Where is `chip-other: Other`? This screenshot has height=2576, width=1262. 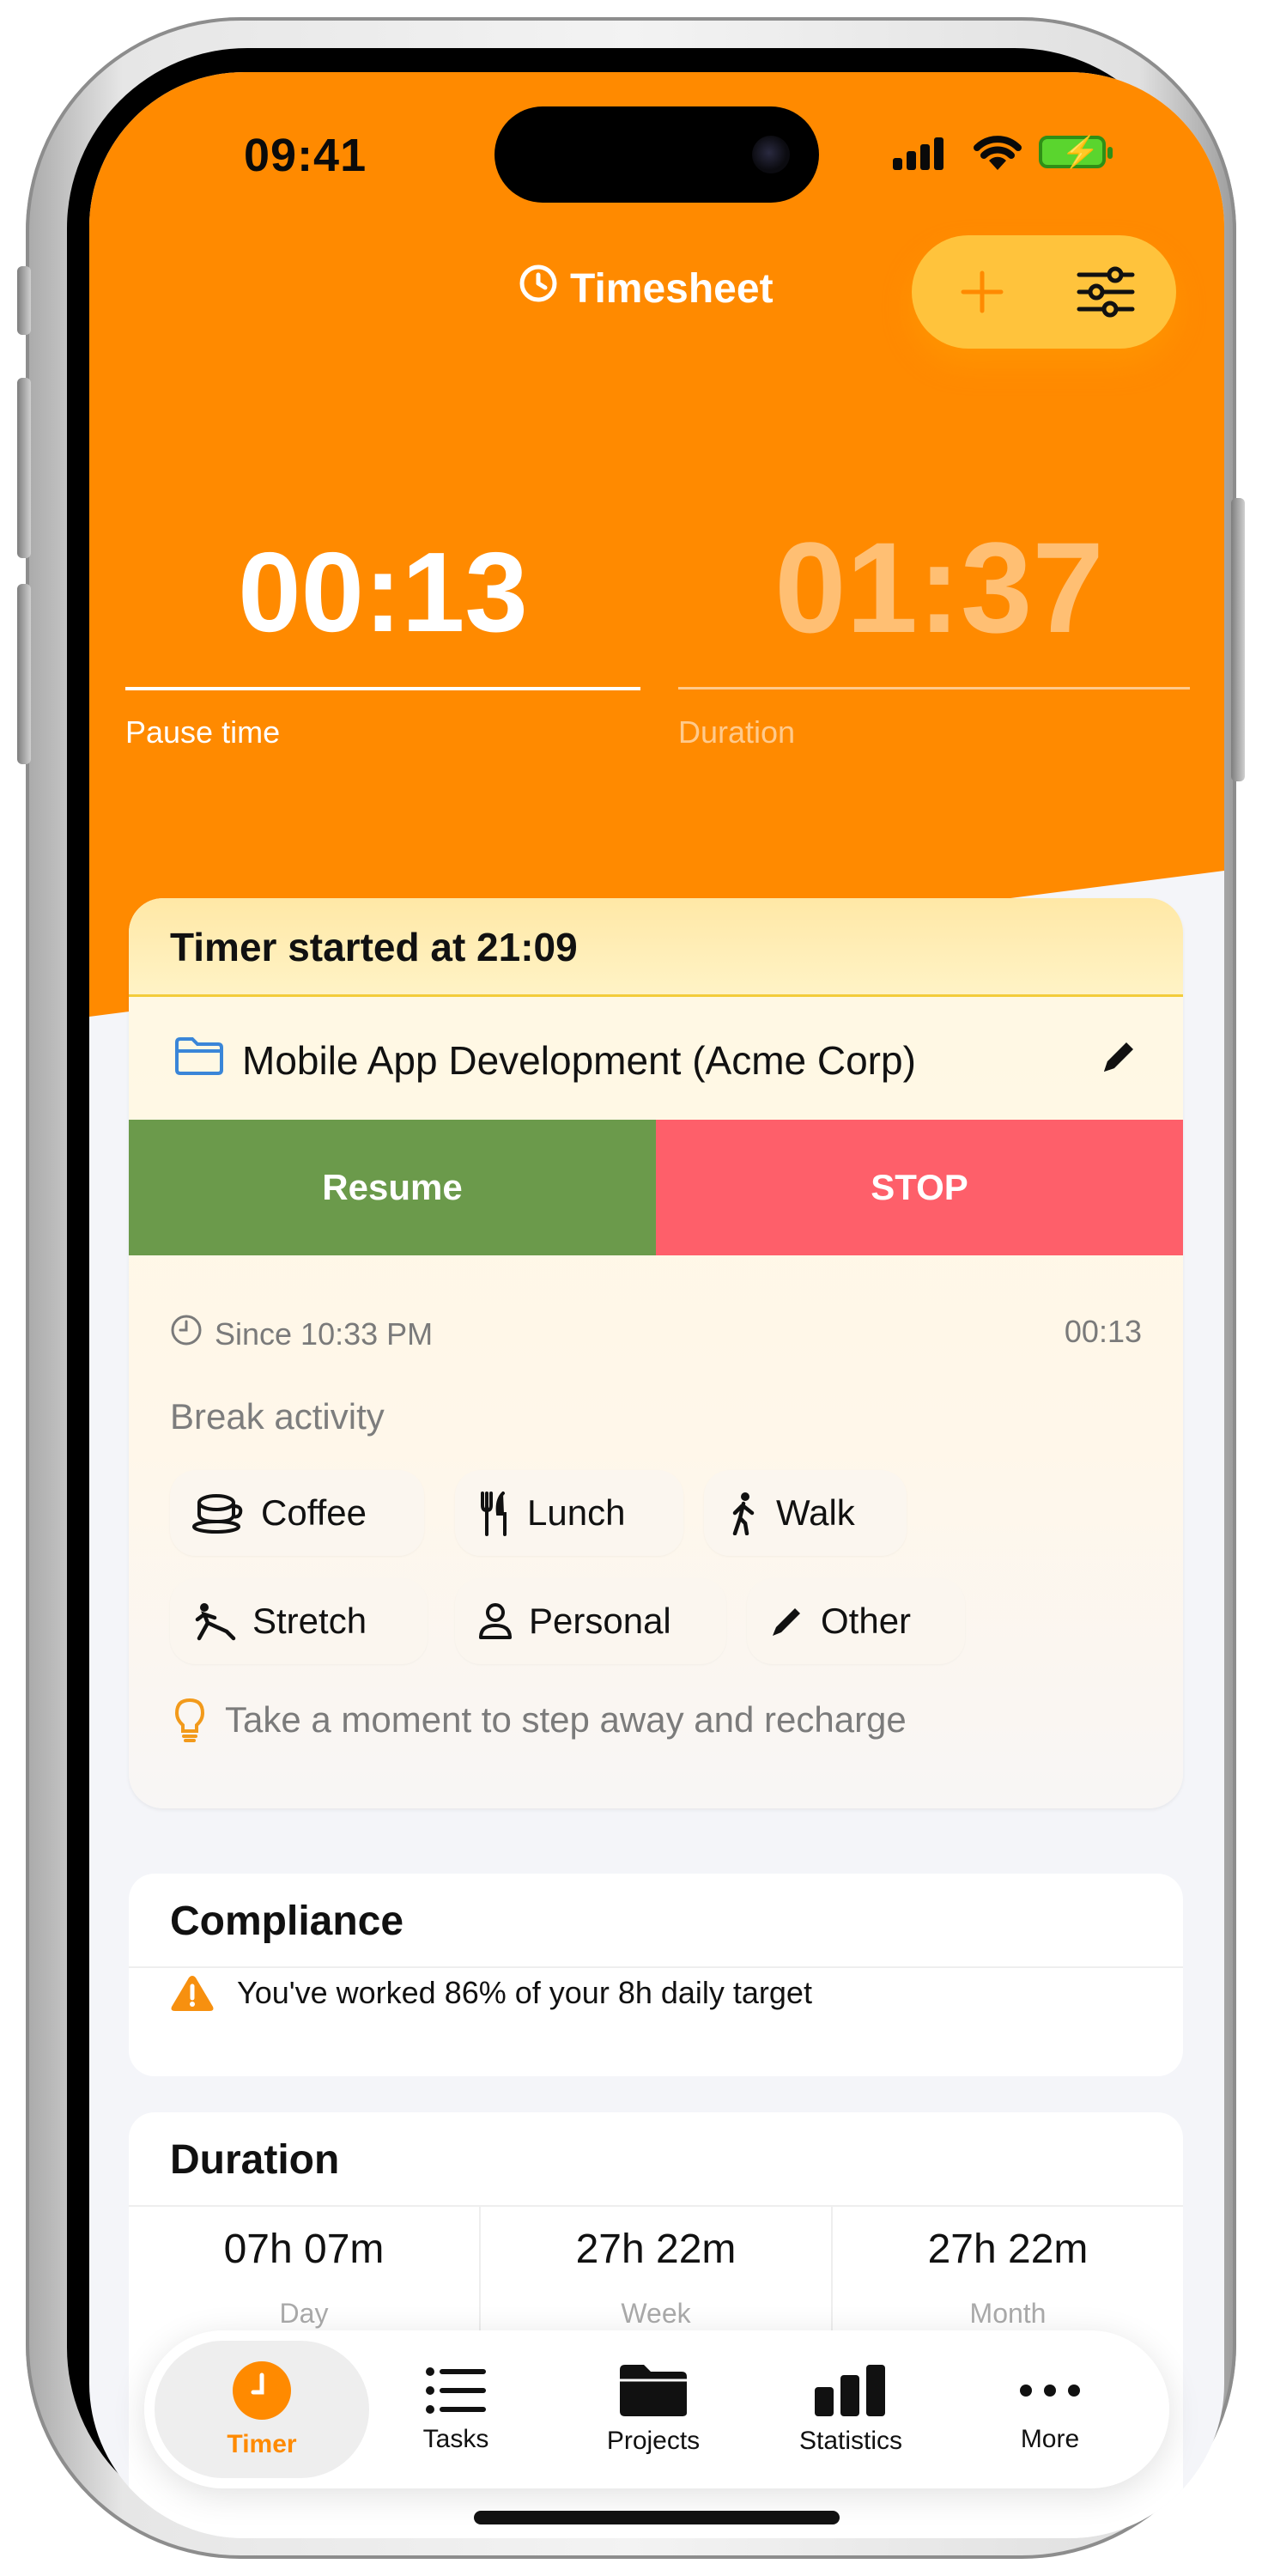
chip-other: Other is located at coordinates (856, 1621).